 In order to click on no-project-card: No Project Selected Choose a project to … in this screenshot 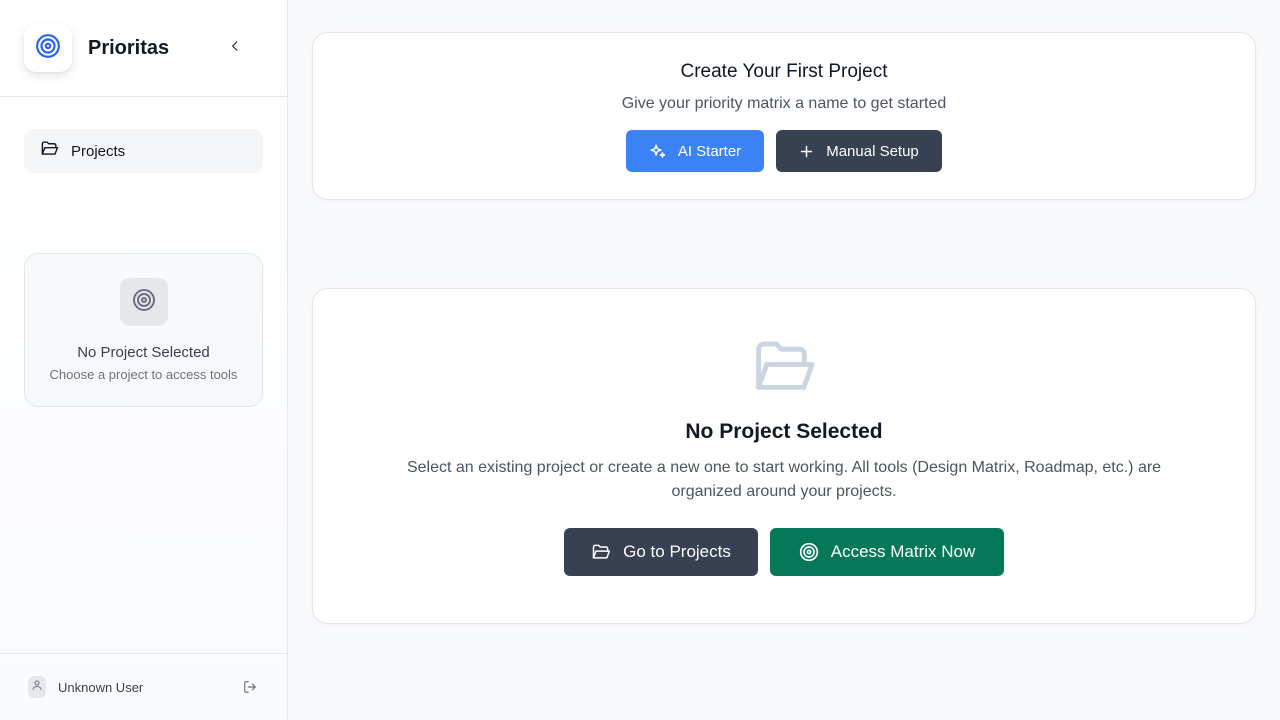, I will do `click(143, 330)`.